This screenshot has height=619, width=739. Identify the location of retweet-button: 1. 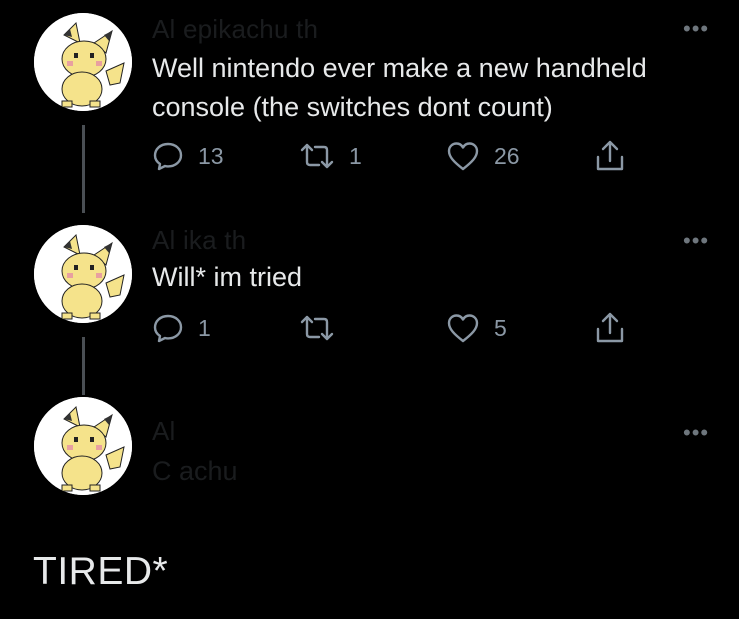
(330, 156).